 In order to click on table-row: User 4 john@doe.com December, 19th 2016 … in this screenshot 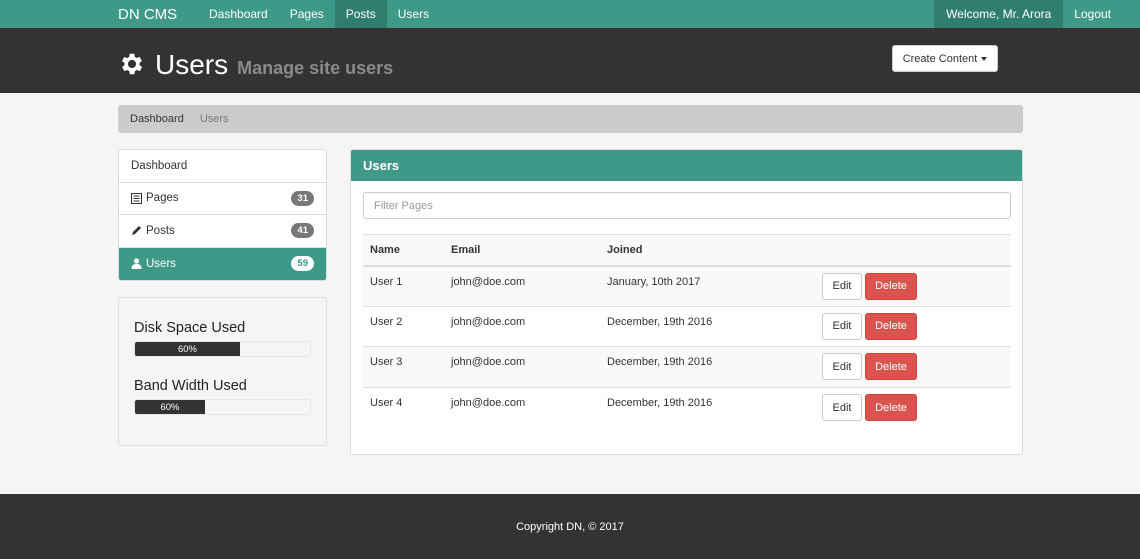, I will do `click(687, 407)`.